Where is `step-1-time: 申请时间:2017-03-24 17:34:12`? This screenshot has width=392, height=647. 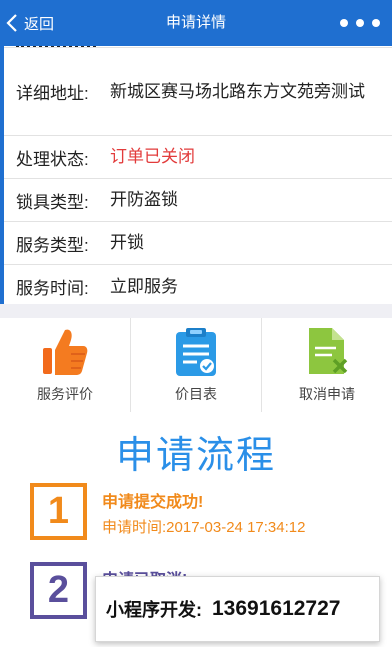 step-1-time: 申请时间:2017-03-24 17:34:12 is located at coordinates (204, 527).